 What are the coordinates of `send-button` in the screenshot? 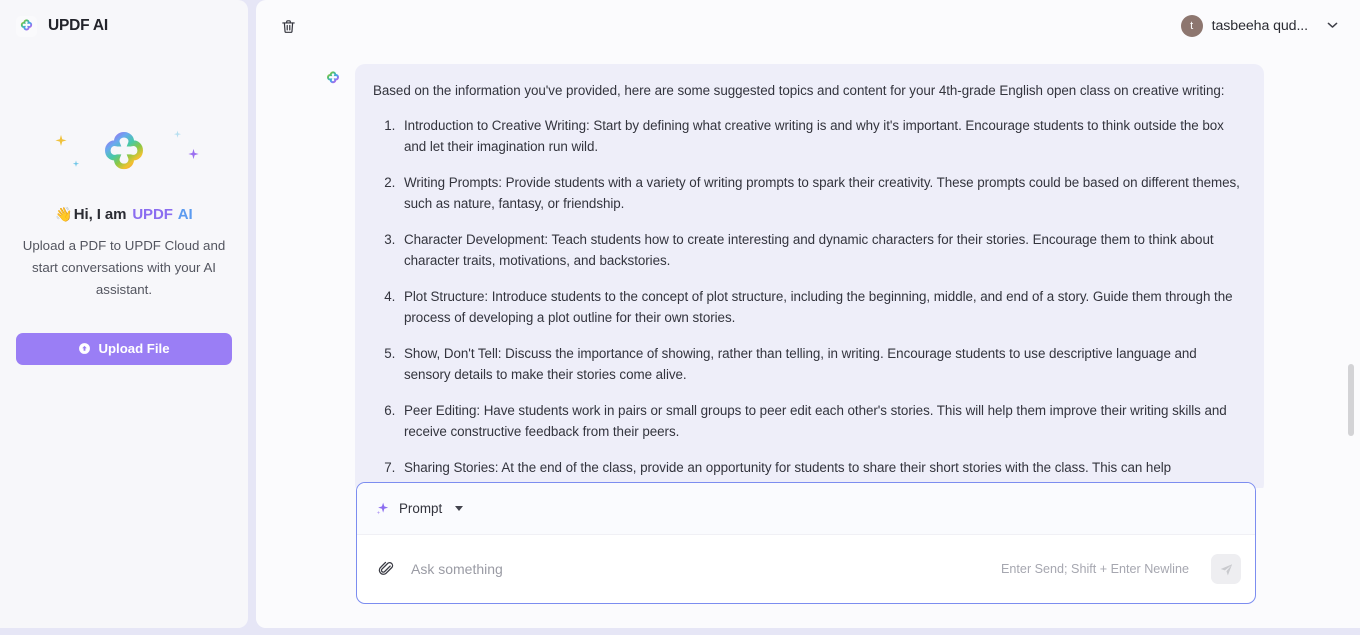 It's located at (1226, 569).